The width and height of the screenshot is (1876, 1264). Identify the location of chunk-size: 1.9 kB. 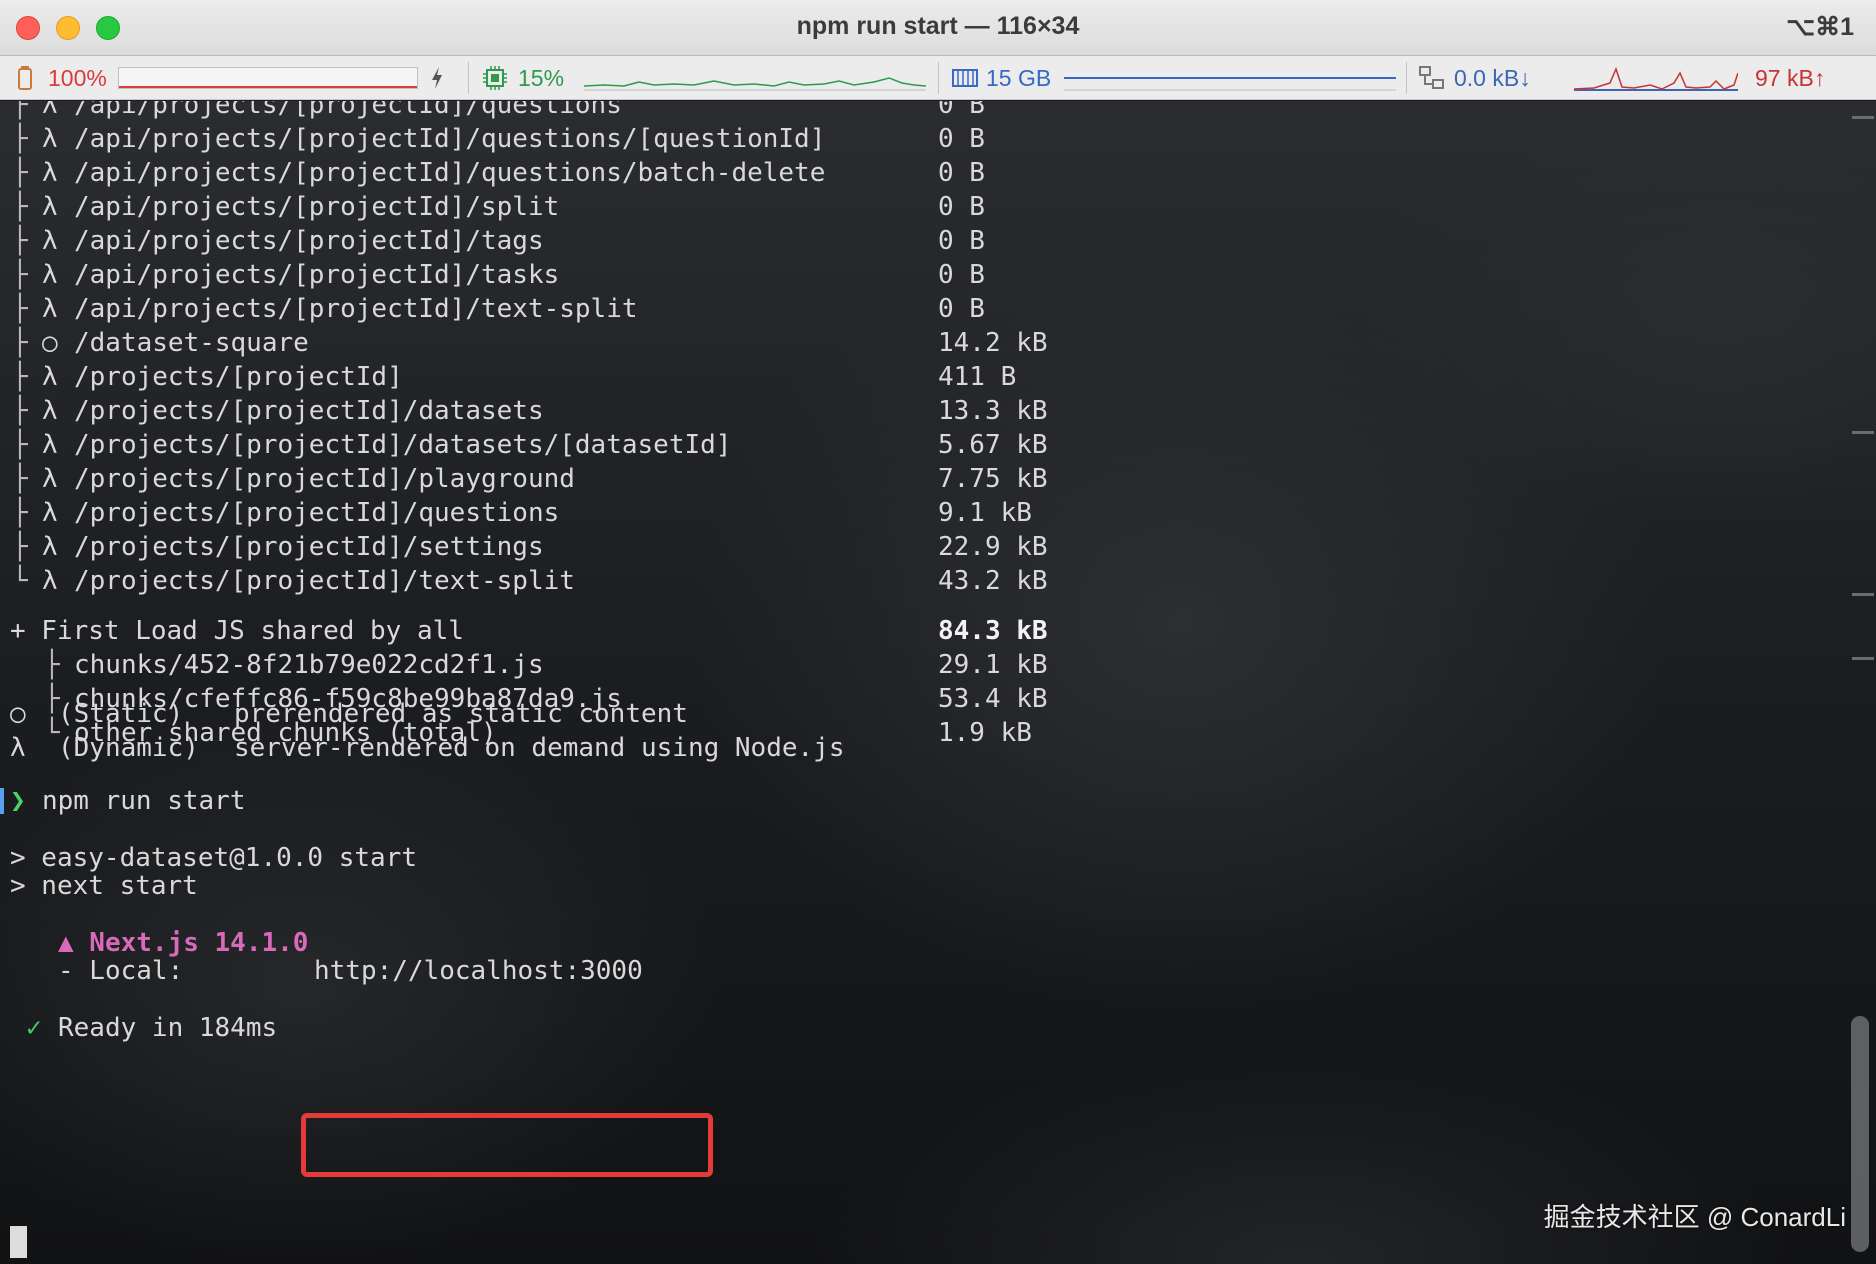
(985, 733).